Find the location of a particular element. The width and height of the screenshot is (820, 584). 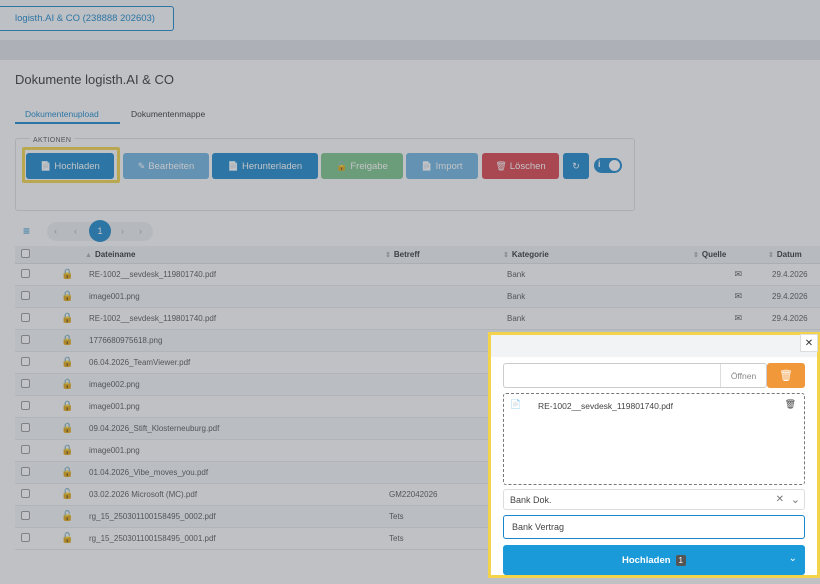

trash-icon: 🗑 is located at coordinates (786, 376).